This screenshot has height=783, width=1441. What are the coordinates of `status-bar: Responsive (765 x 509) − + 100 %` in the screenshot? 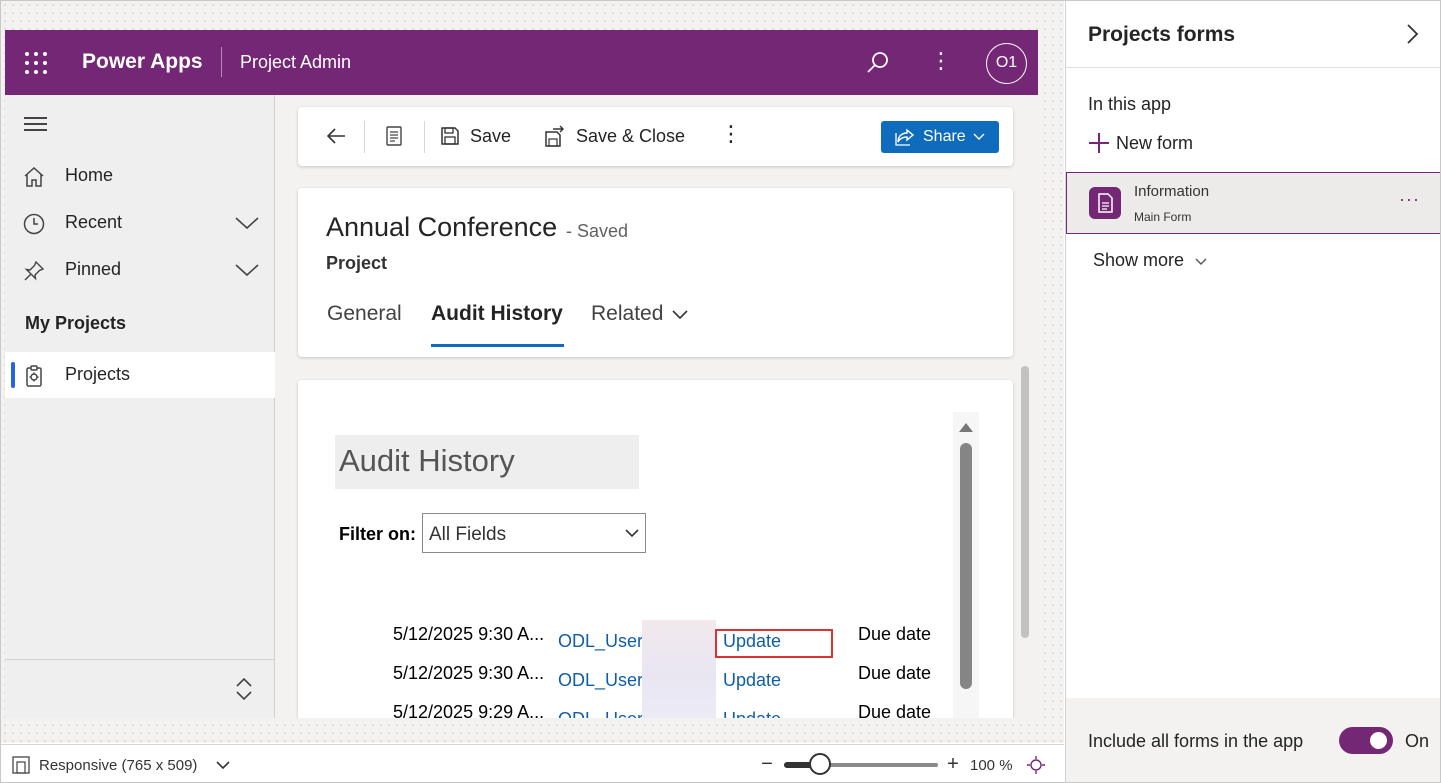 It's located at (532, 763).